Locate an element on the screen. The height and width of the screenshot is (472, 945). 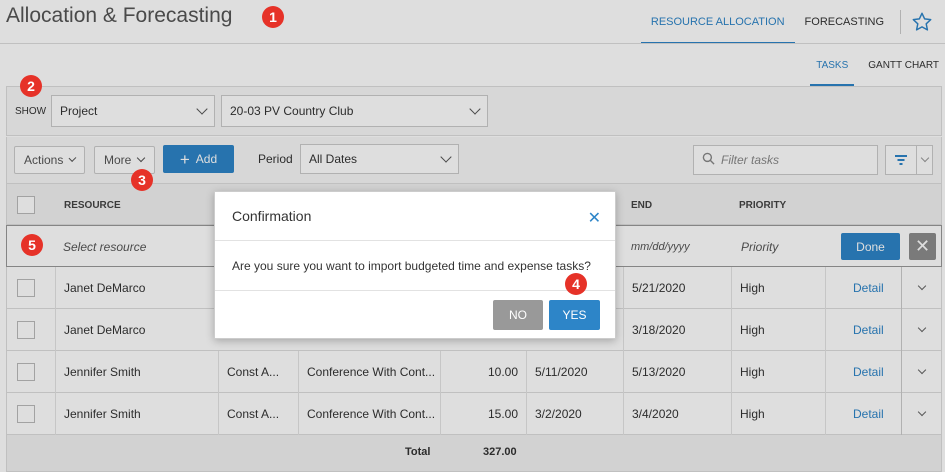
callout-badge: 1 is located at coordinates (273, 17).